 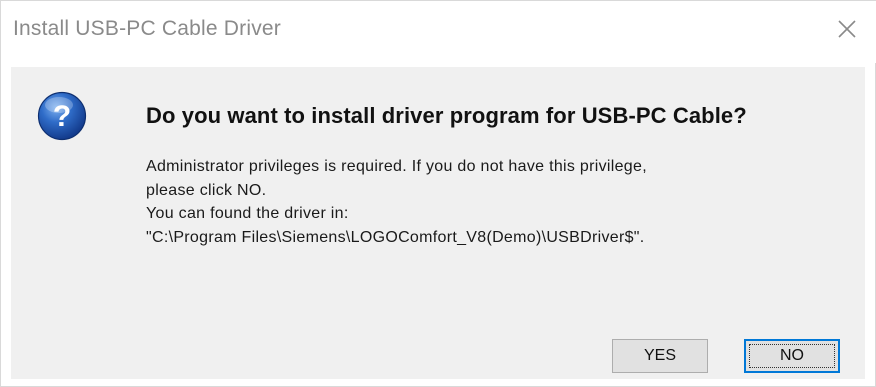 I want to click on yes-button: YES, so click(x=660, y=356).